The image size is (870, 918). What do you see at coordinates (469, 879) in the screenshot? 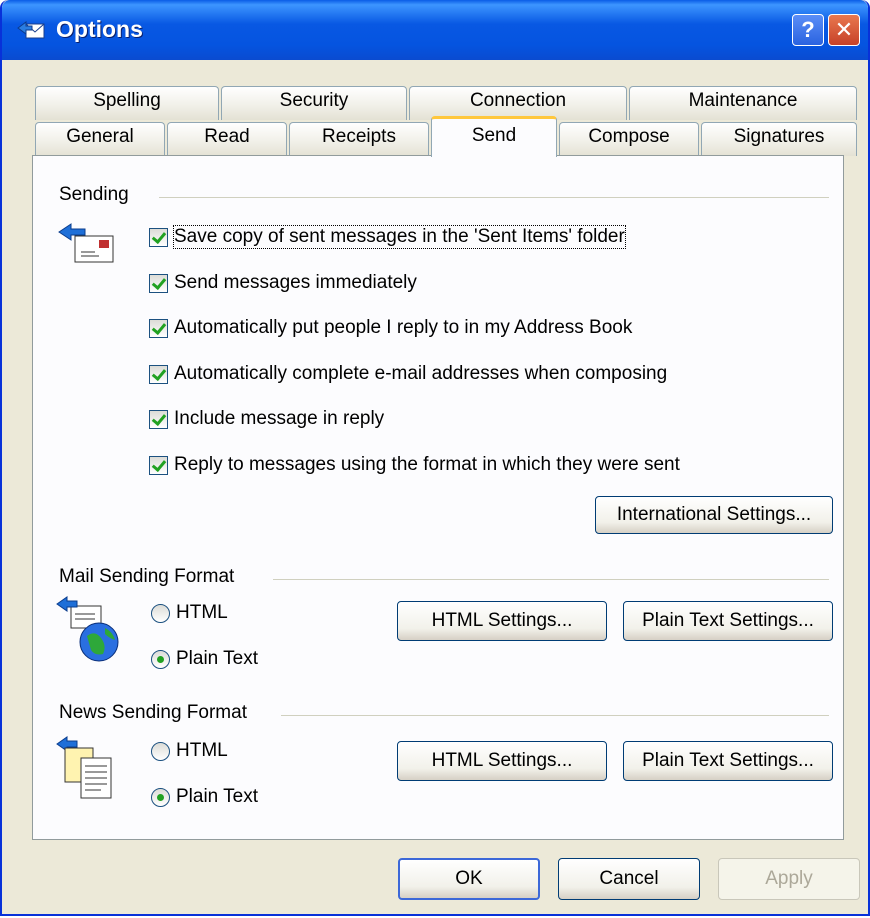
I see `ok-button: OK` at bounding box center [469, 879].